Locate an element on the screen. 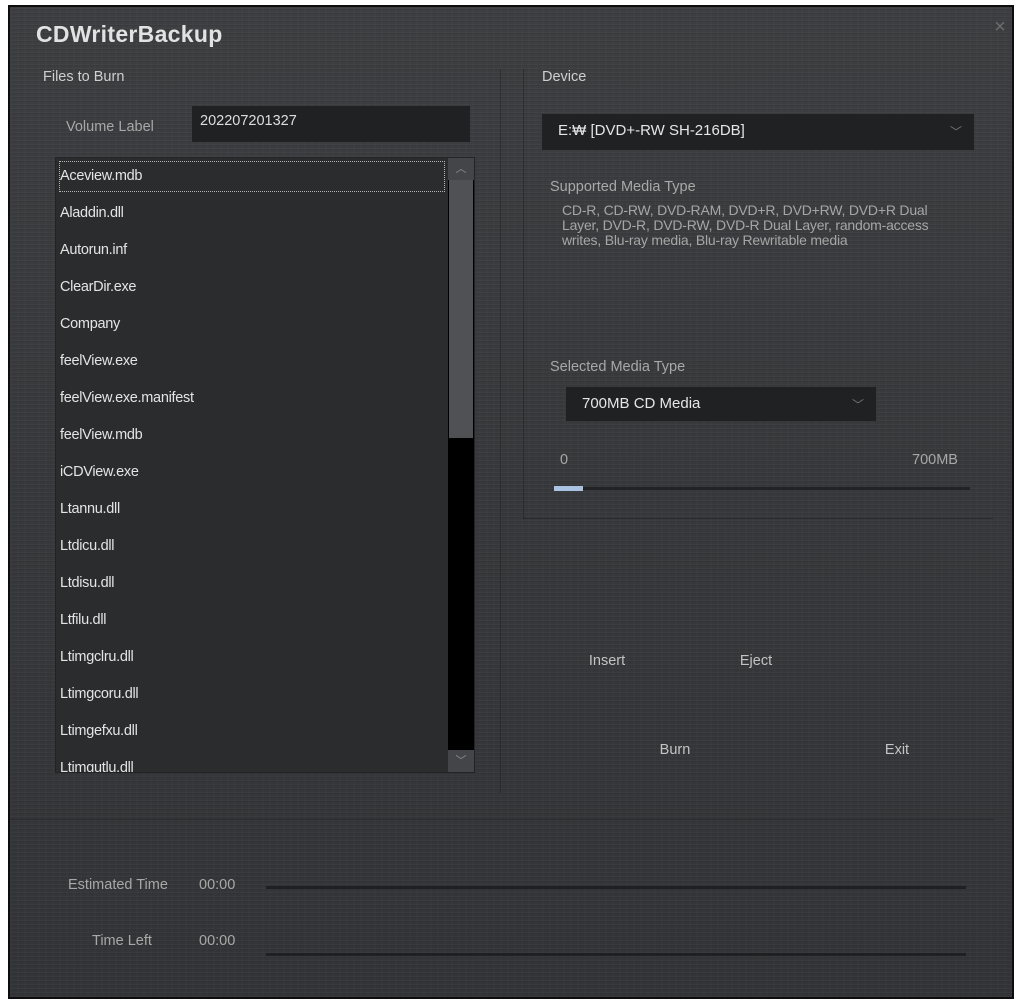 The width and height of the screenshot is (1016, 1001). file-list-item: Ltimgclru.dll is located at coordinates (252, 657).